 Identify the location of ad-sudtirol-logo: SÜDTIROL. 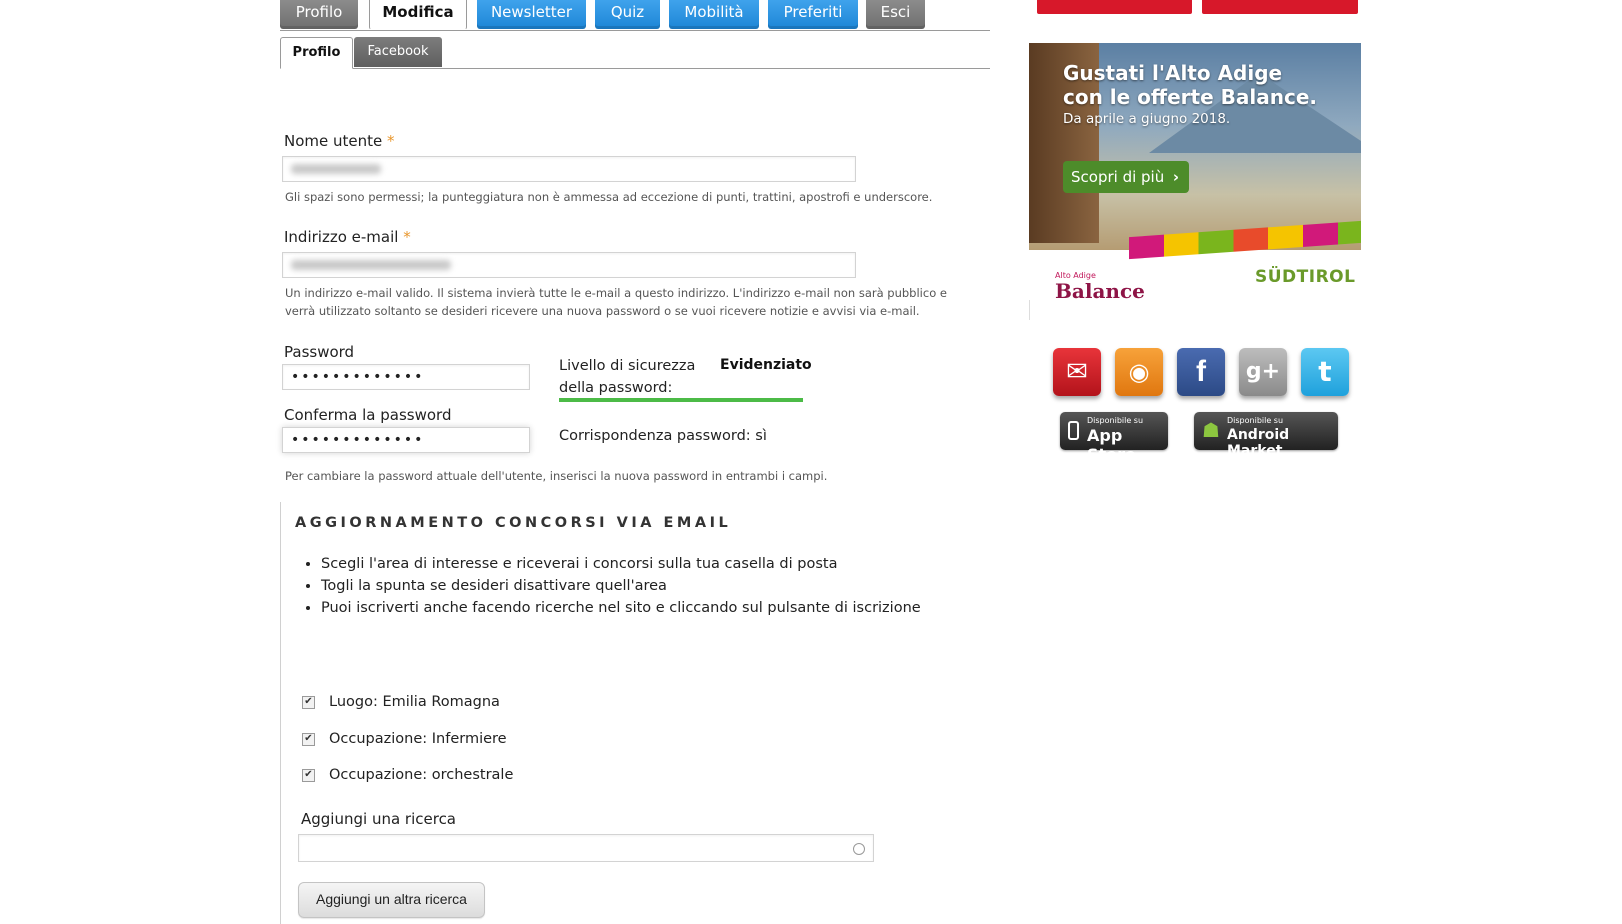
(1305, 277).